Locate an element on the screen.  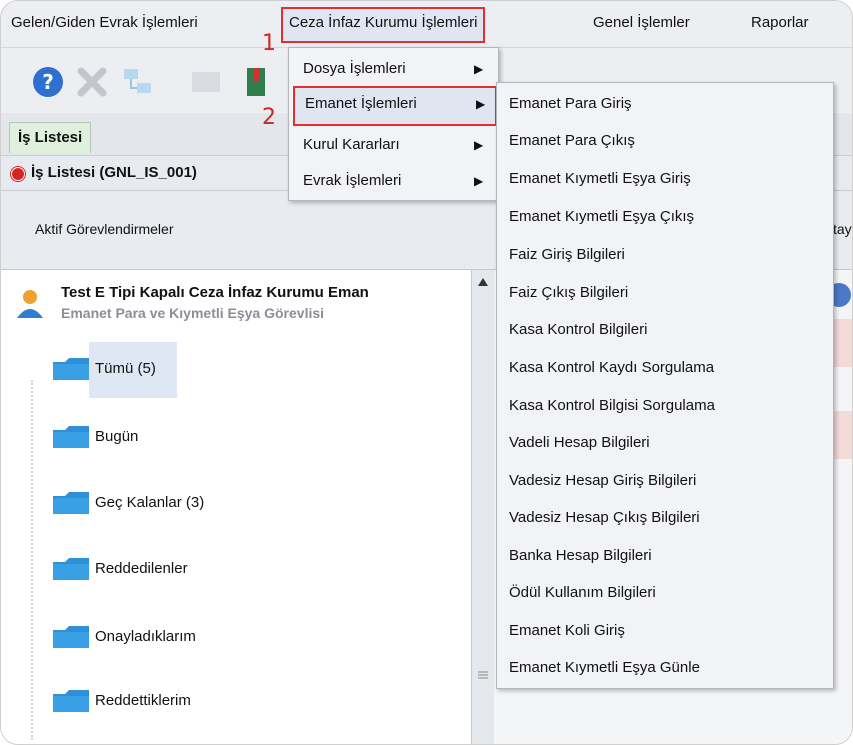
annotation-step-2: 2 is located at coordinates (269, 117).